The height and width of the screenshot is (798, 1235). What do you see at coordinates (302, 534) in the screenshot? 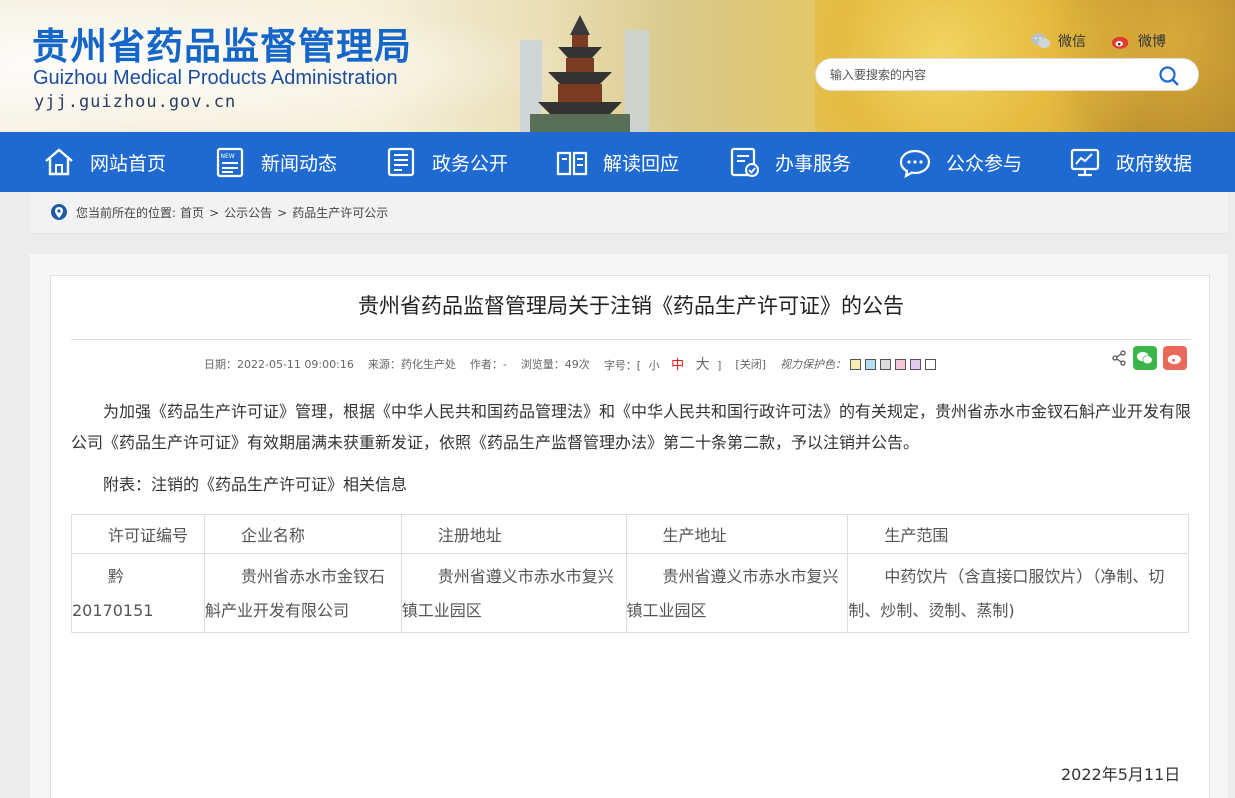
I see `table-header: 企业名称` at bounding box center [302, 534].